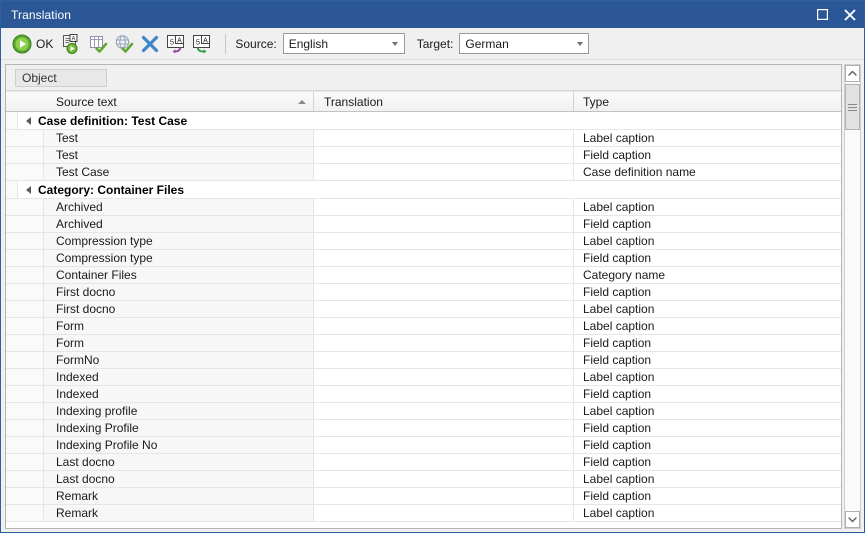  I want to click on column-header-type: Type, so click(707, 101).